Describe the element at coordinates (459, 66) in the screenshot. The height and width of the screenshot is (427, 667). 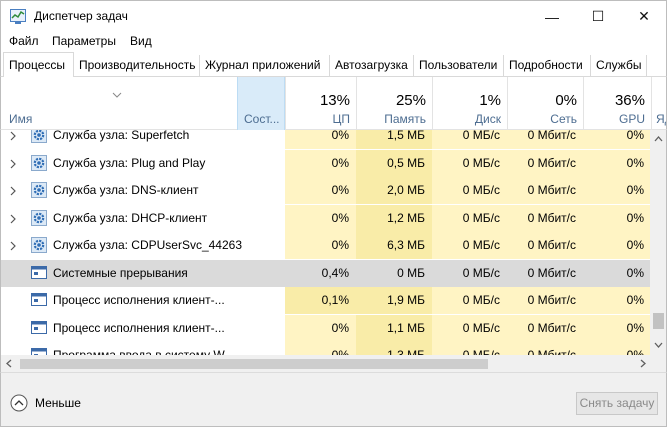
I see `tab-users: Пользователи` at that location.